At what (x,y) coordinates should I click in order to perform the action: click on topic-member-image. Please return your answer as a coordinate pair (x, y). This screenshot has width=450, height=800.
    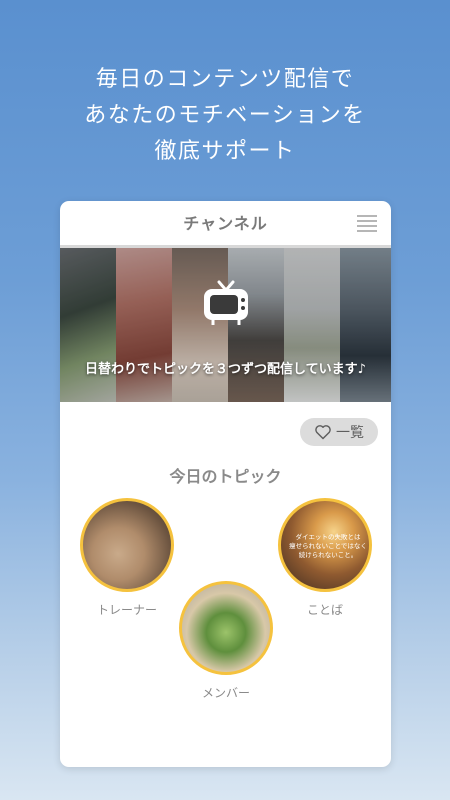
    Looking at the image, I should click on (226, 628).